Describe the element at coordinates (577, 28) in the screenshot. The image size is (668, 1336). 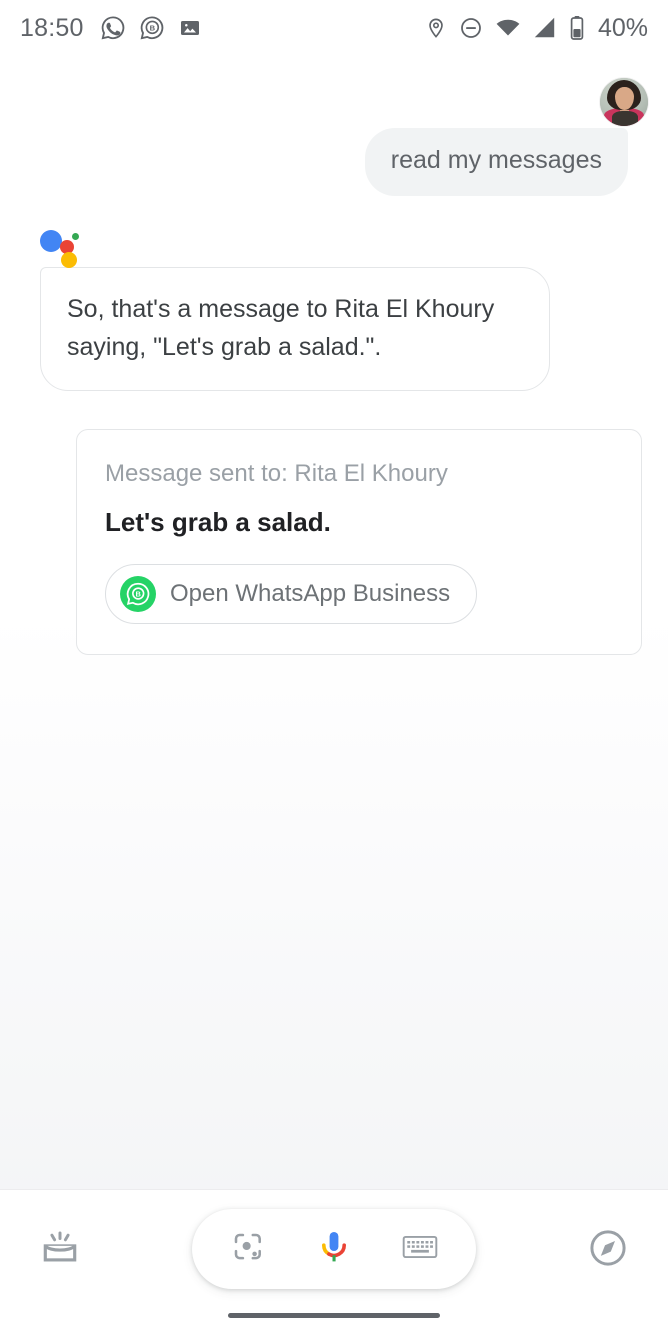
I see `battery-icon` at that location.